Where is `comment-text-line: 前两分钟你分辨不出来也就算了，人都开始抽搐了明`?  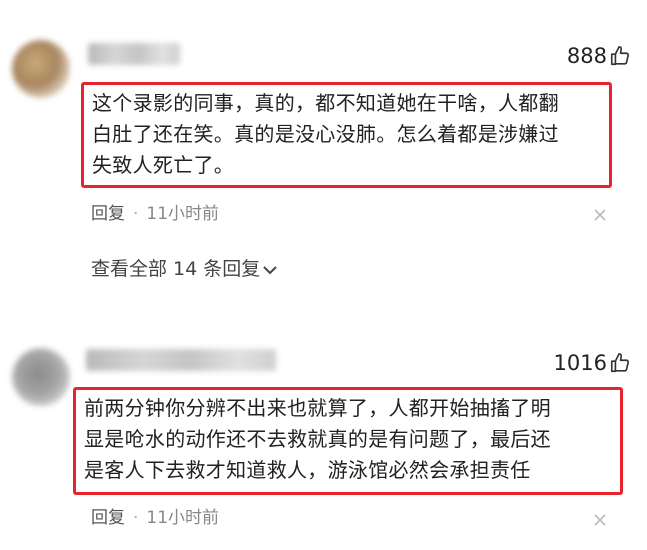
comment-text-line: 前两分钟你分辨不出来也就算了，人都开始抽搐了明 is located at coordinates (317, 408).